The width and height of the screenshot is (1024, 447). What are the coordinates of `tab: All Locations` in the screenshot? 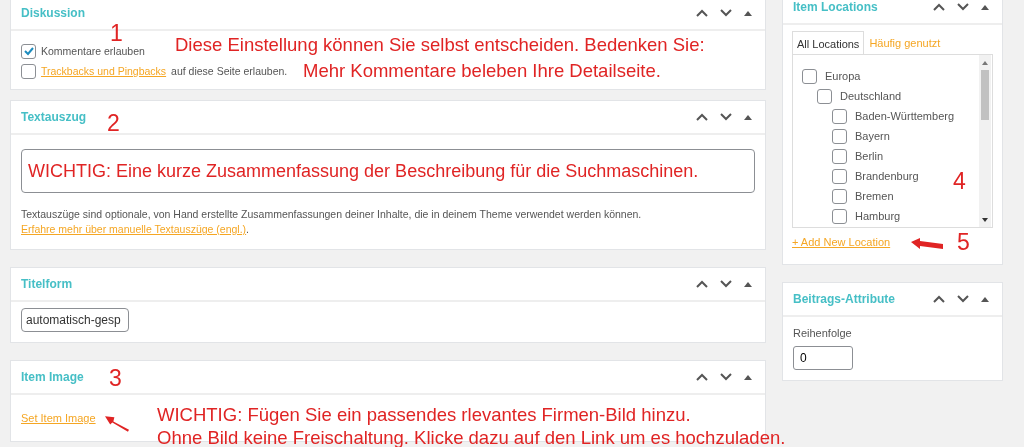 It's located at (828, 43).